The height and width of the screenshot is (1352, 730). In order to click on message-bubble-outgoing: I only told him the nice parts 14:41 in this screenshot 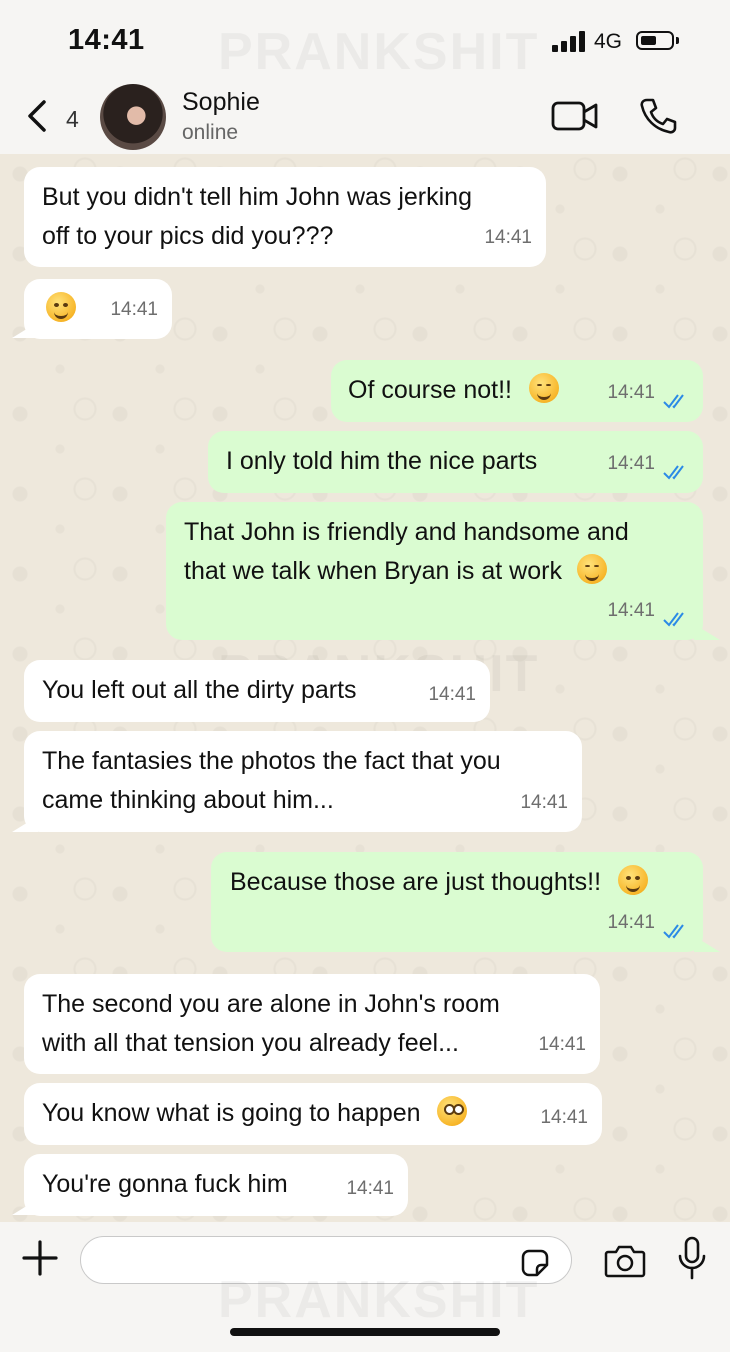, I will do `click(455, 462)`.